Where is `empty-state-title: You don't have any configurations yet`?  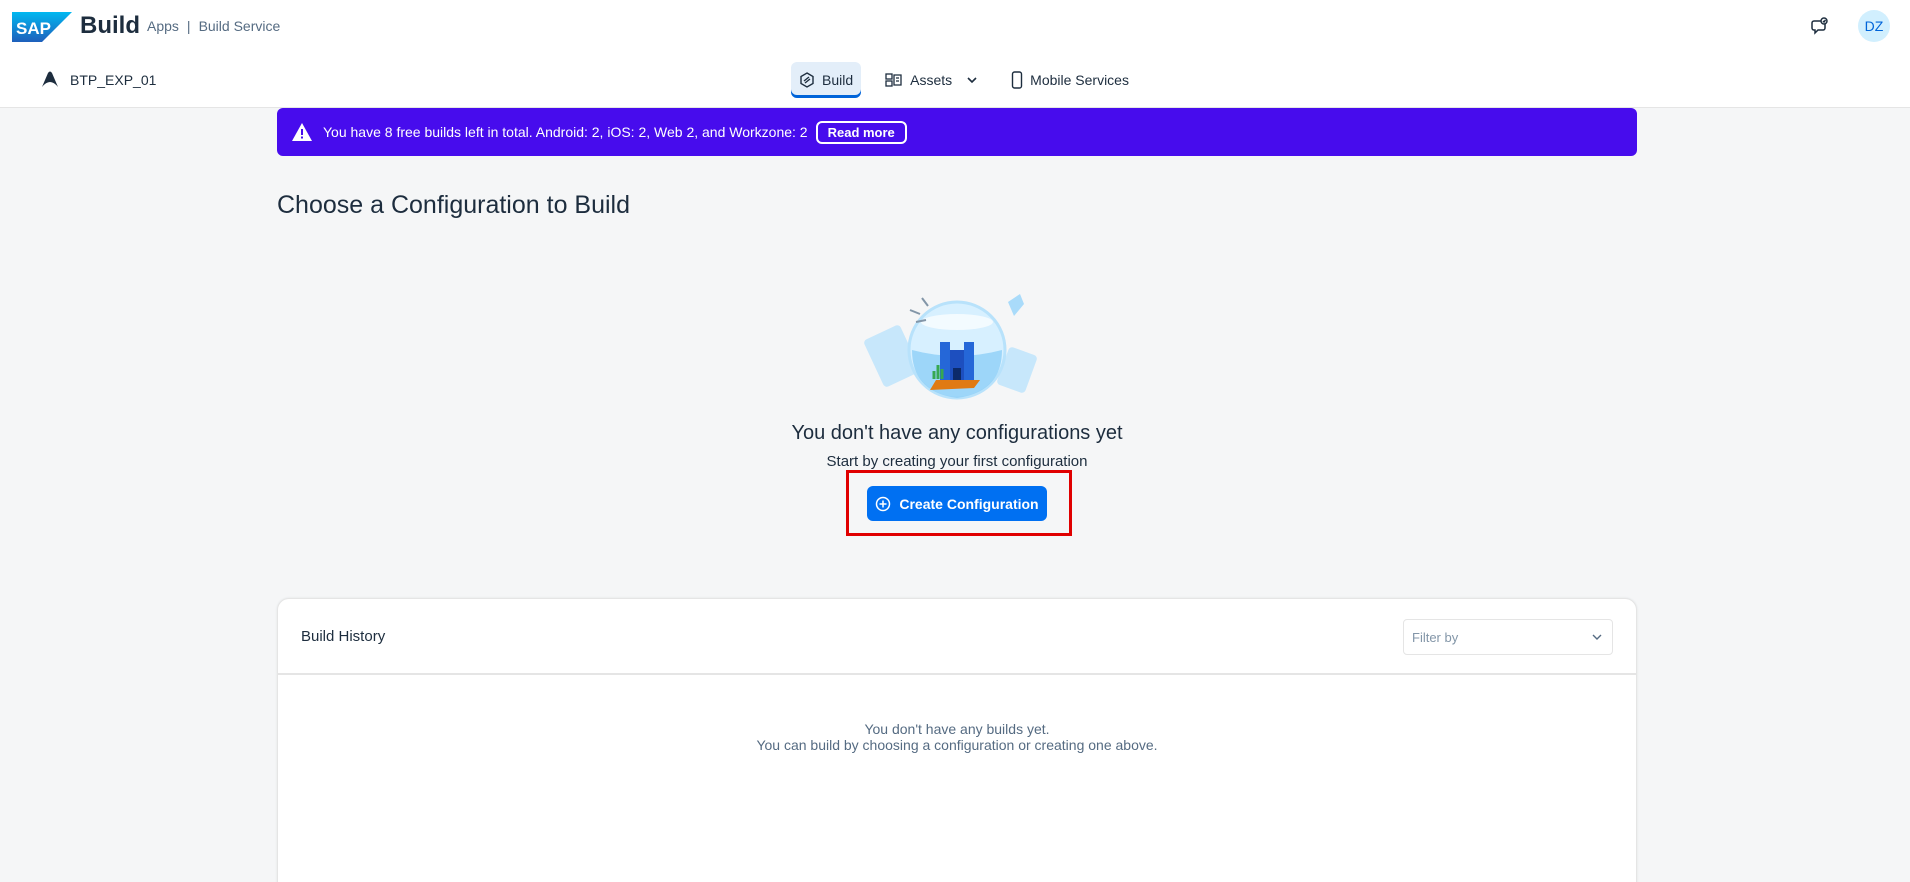
empty-state-title: You don't have any configurations yet is located at coordinates (957, 433).